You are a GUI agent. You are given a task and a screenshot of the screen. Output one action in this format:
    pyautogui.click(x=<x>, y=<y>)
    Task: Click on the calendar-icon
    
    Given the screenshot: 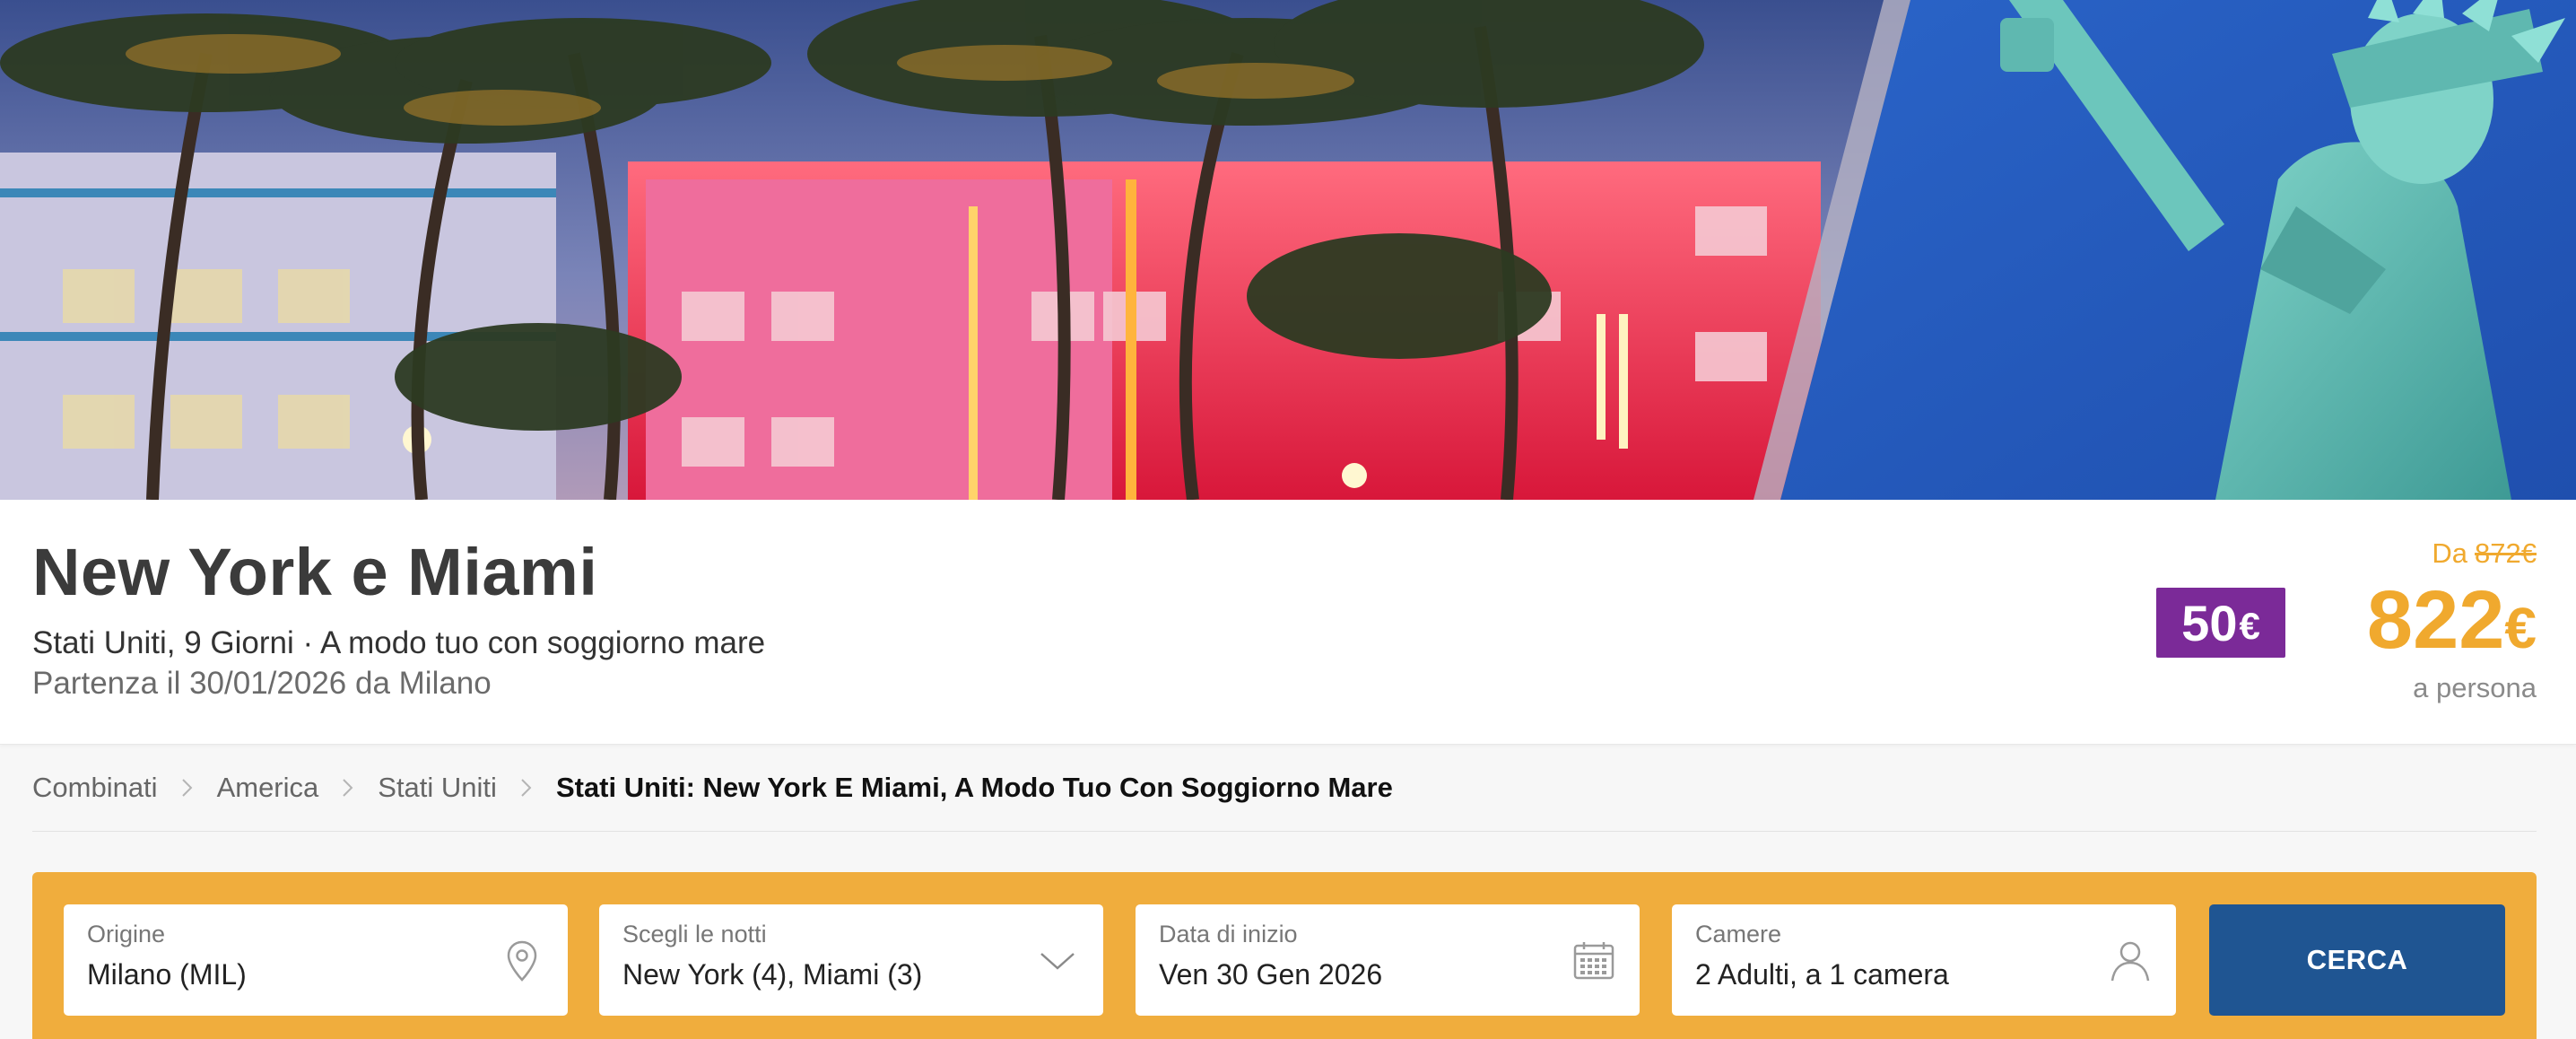 What is the action you would take?
    pyautogui.click(x=1593, y=961)
    